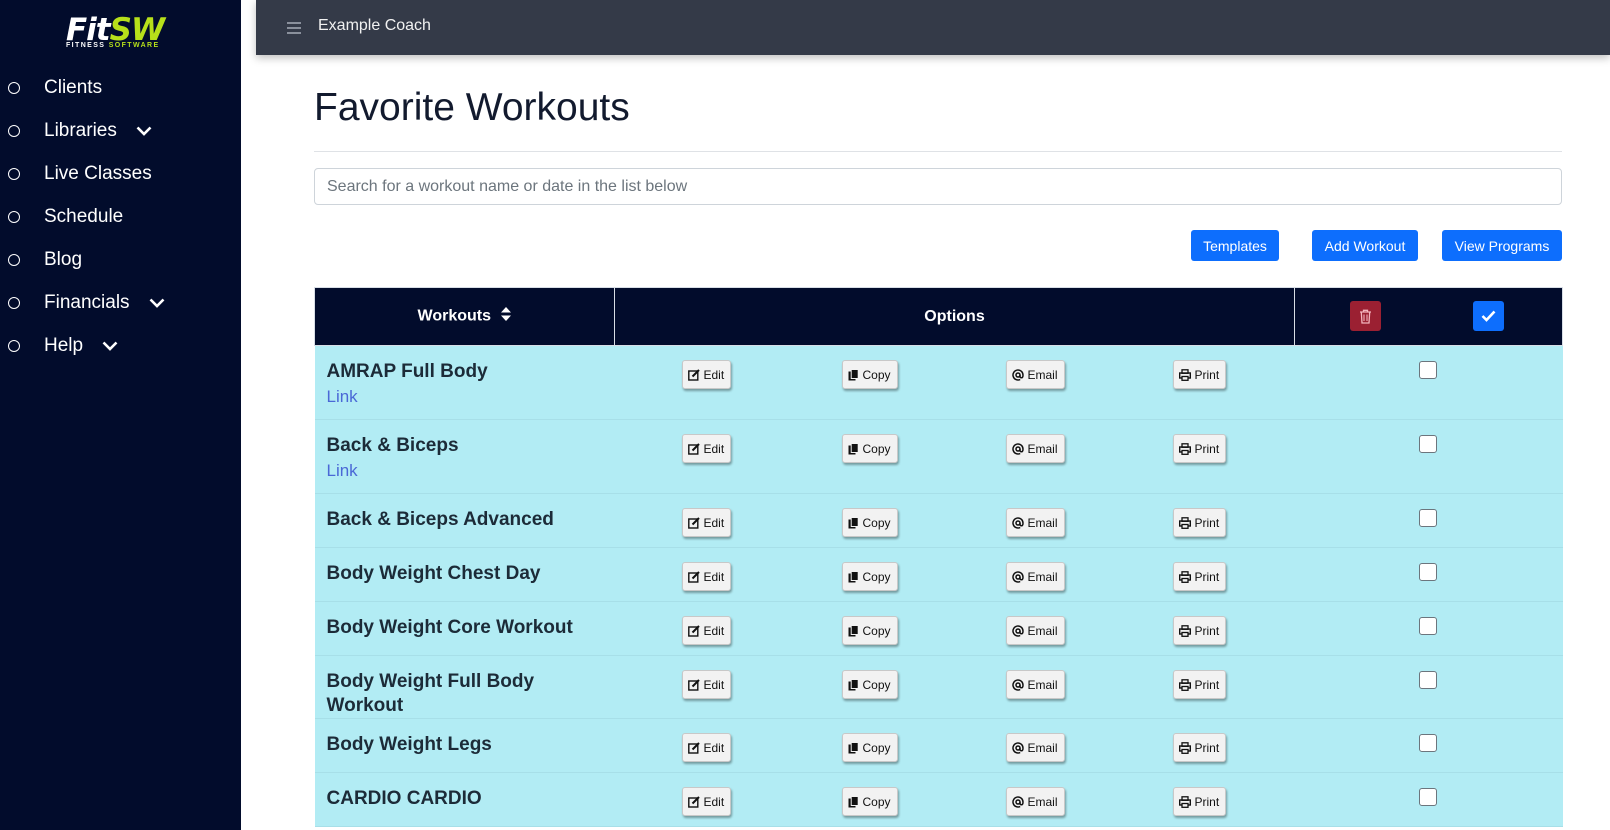  What do you see at coordinates (693, 576) in the screenshot?
I see `edit-icon` at bounding box center [693, 576].